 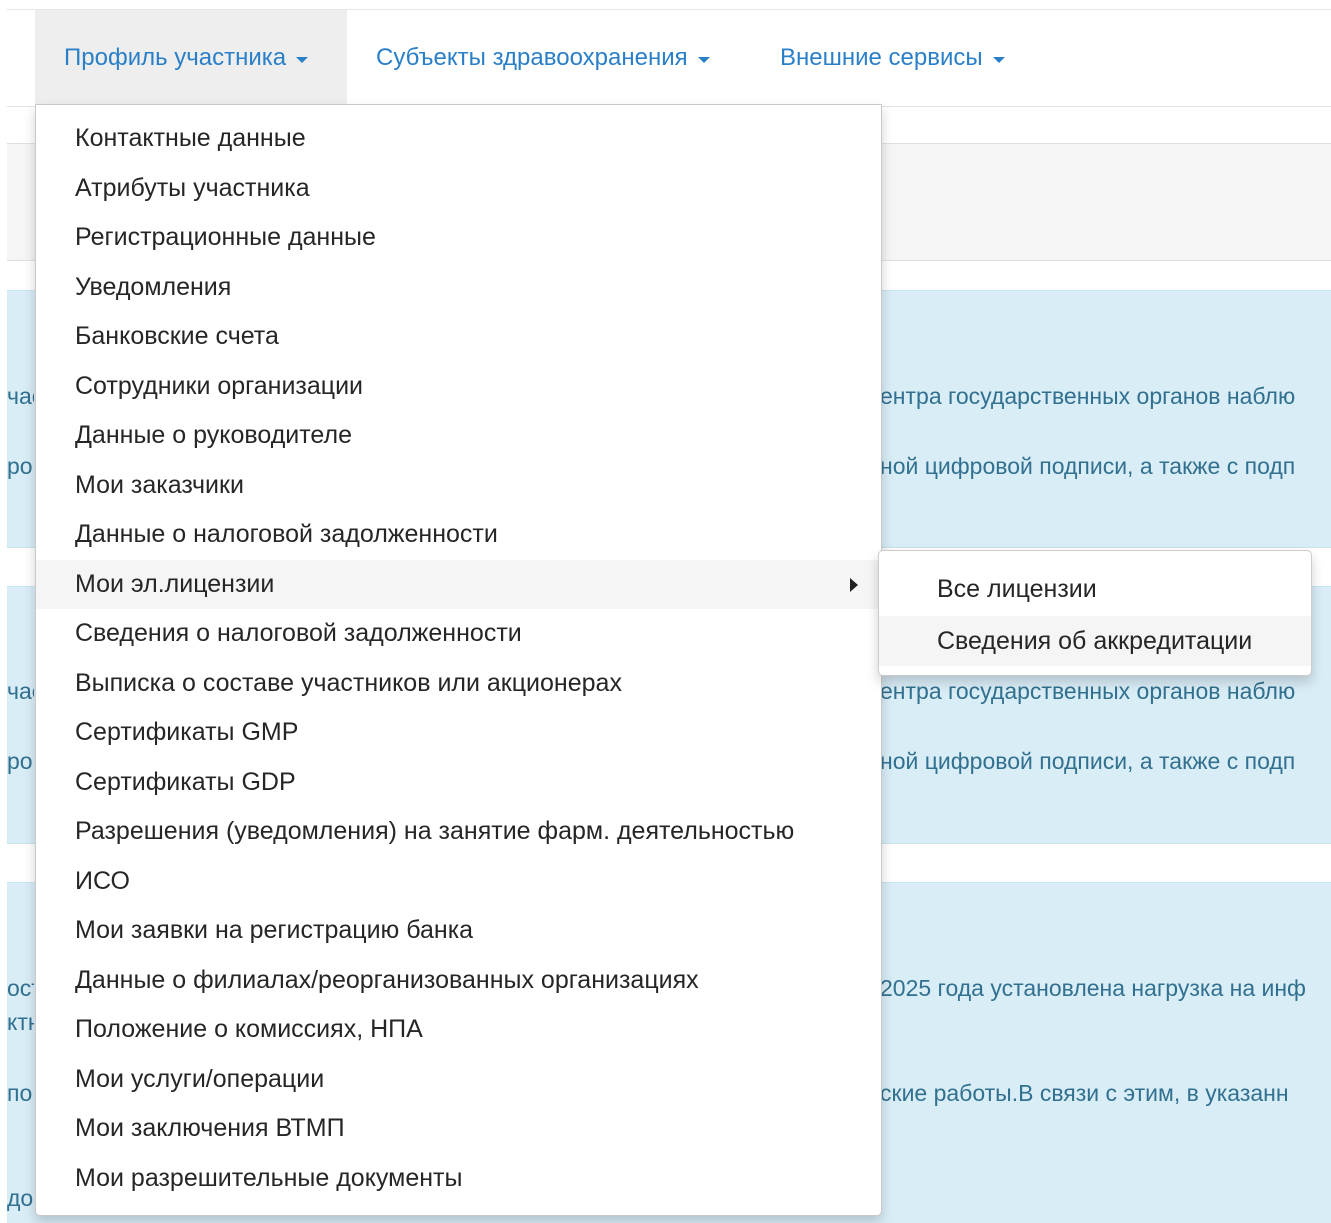 I want to click on menu-item-label: Данные о руководителе, so click(x=214, y=435).